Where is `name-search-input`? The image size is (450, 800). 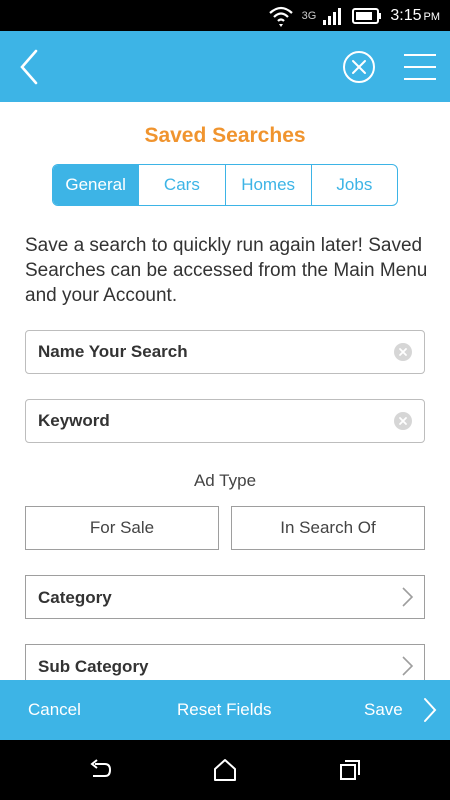
name-search-input is located at coordinates (208, 352).